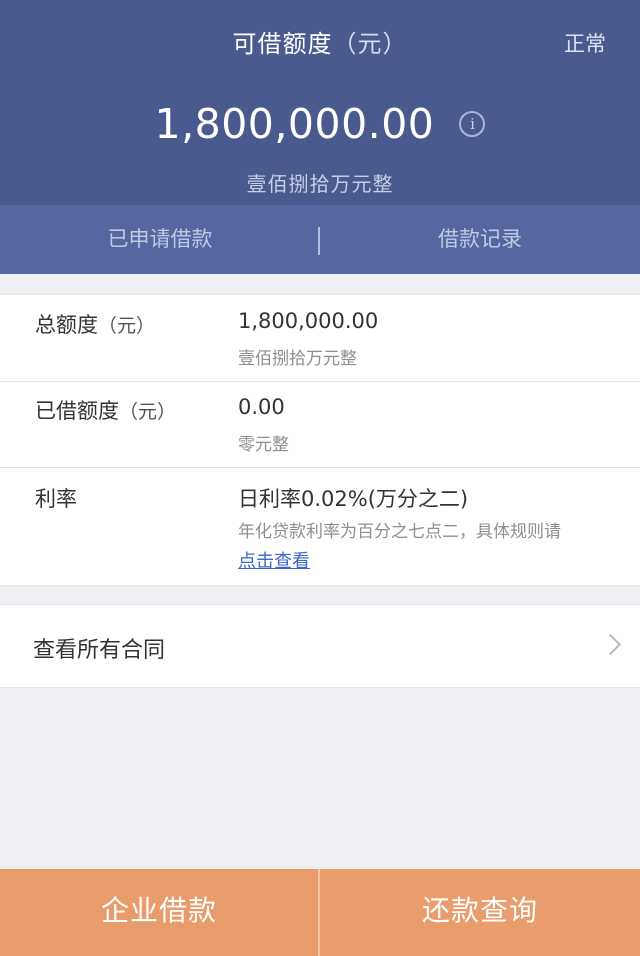  I want to click on tab-loan-records: 借款记录, so click(480, 239).